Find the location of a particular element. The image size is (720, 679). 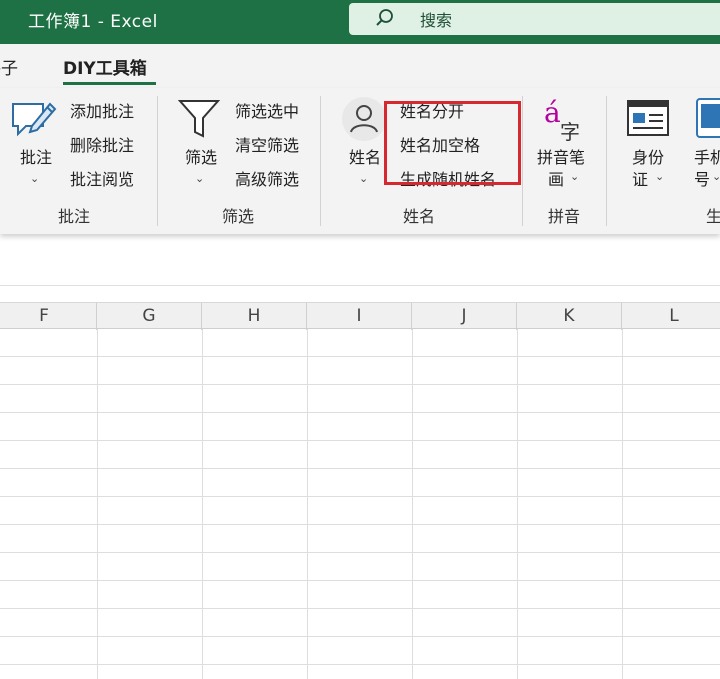

column-header-g: G is located at coordinates (149, 316).